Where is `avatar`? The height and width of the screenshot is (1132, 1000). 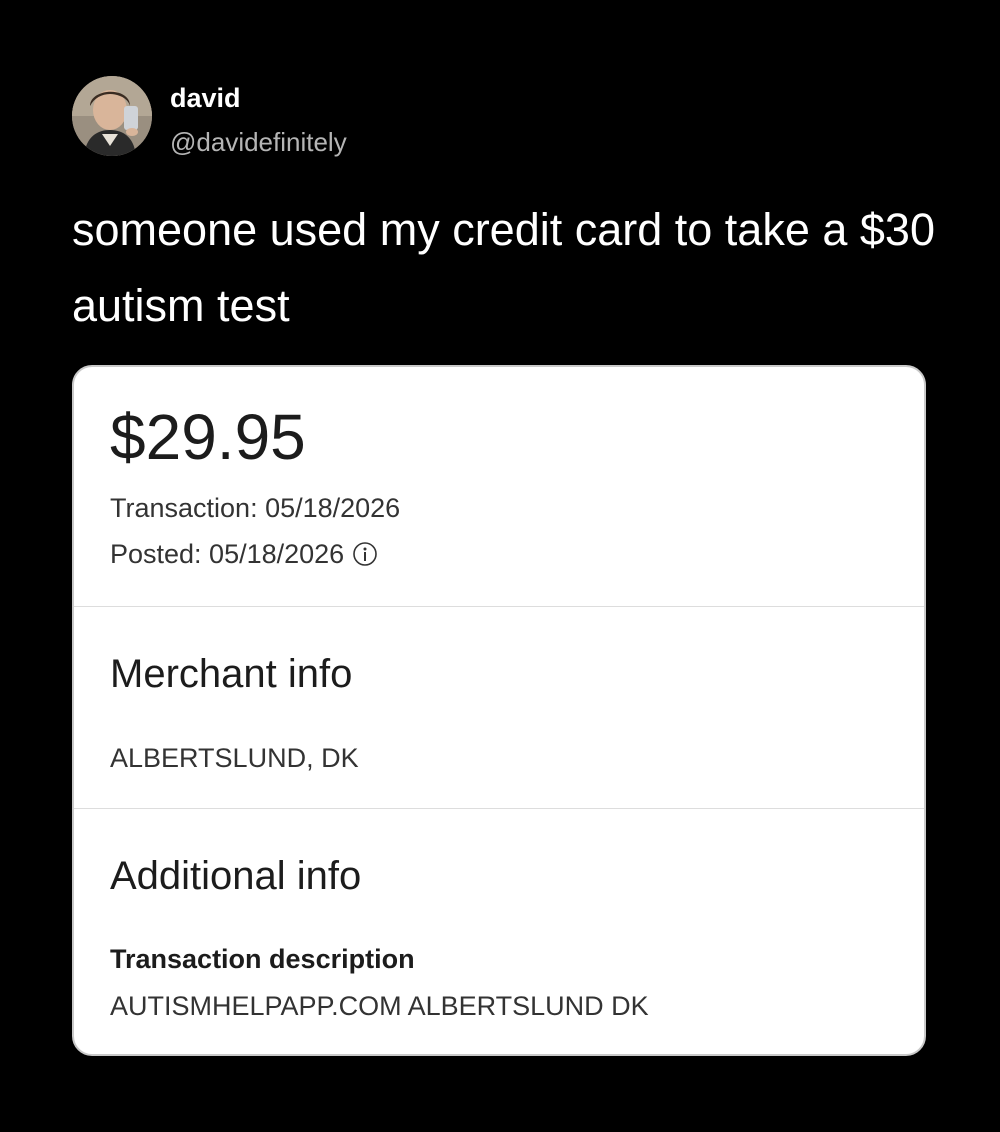
avatar is located at coordinates (112, 116).